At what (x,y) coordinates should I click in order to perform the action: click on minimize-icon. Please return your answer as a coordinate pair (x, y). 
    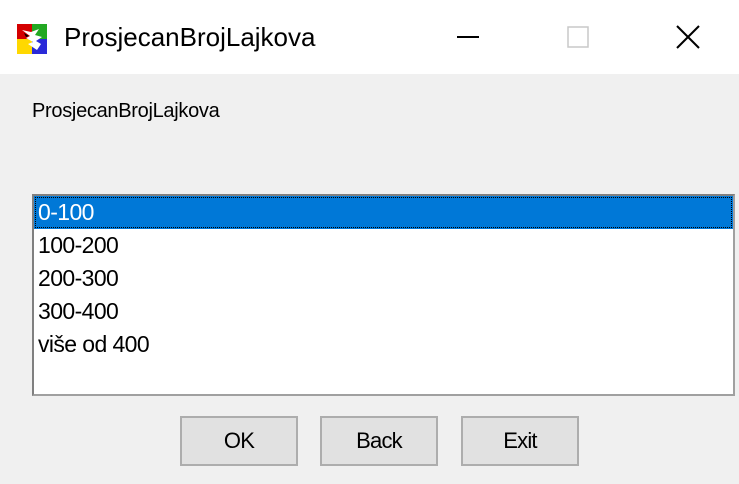
    Looking at the image, I should click on (467, 37).